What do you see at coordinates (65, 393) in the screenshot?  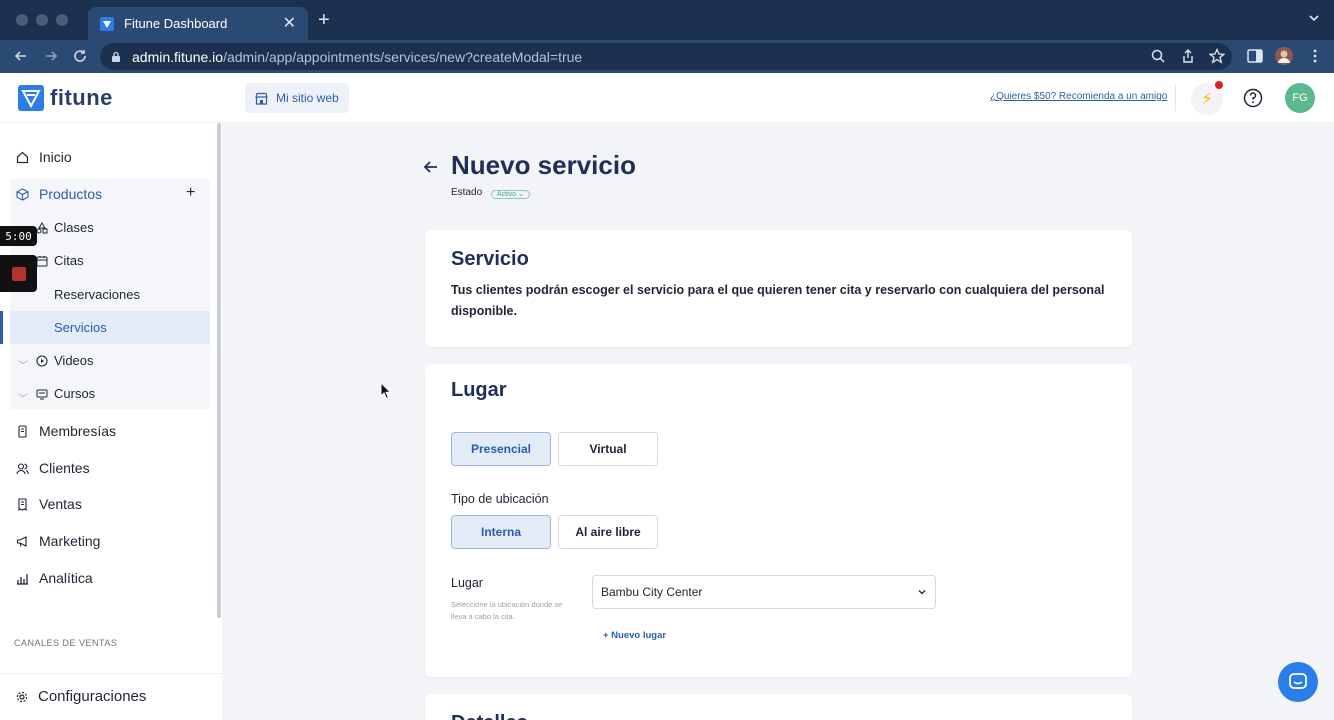 I see `sidebar-item-cursos: Cursos` at bounding box center [65, 393].